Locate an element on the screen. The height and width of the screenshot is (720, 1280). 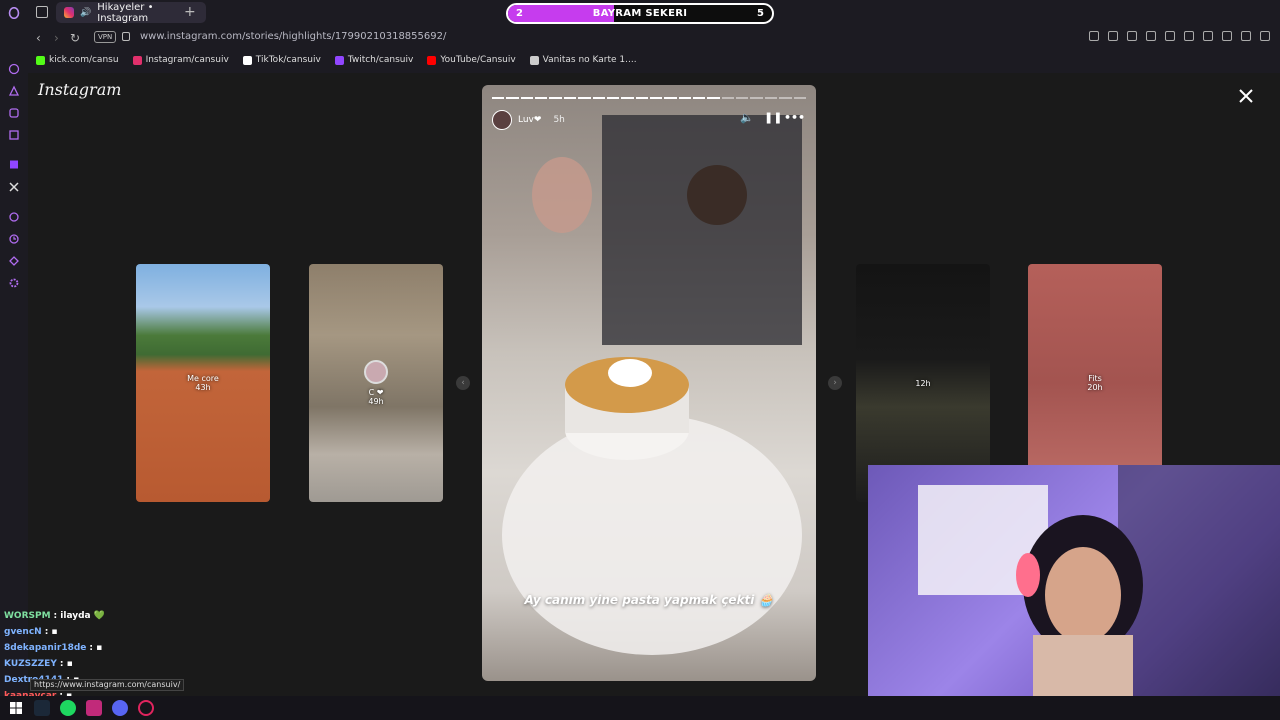
speaker-icon: 🔊 is located at coordinates (85, 13).